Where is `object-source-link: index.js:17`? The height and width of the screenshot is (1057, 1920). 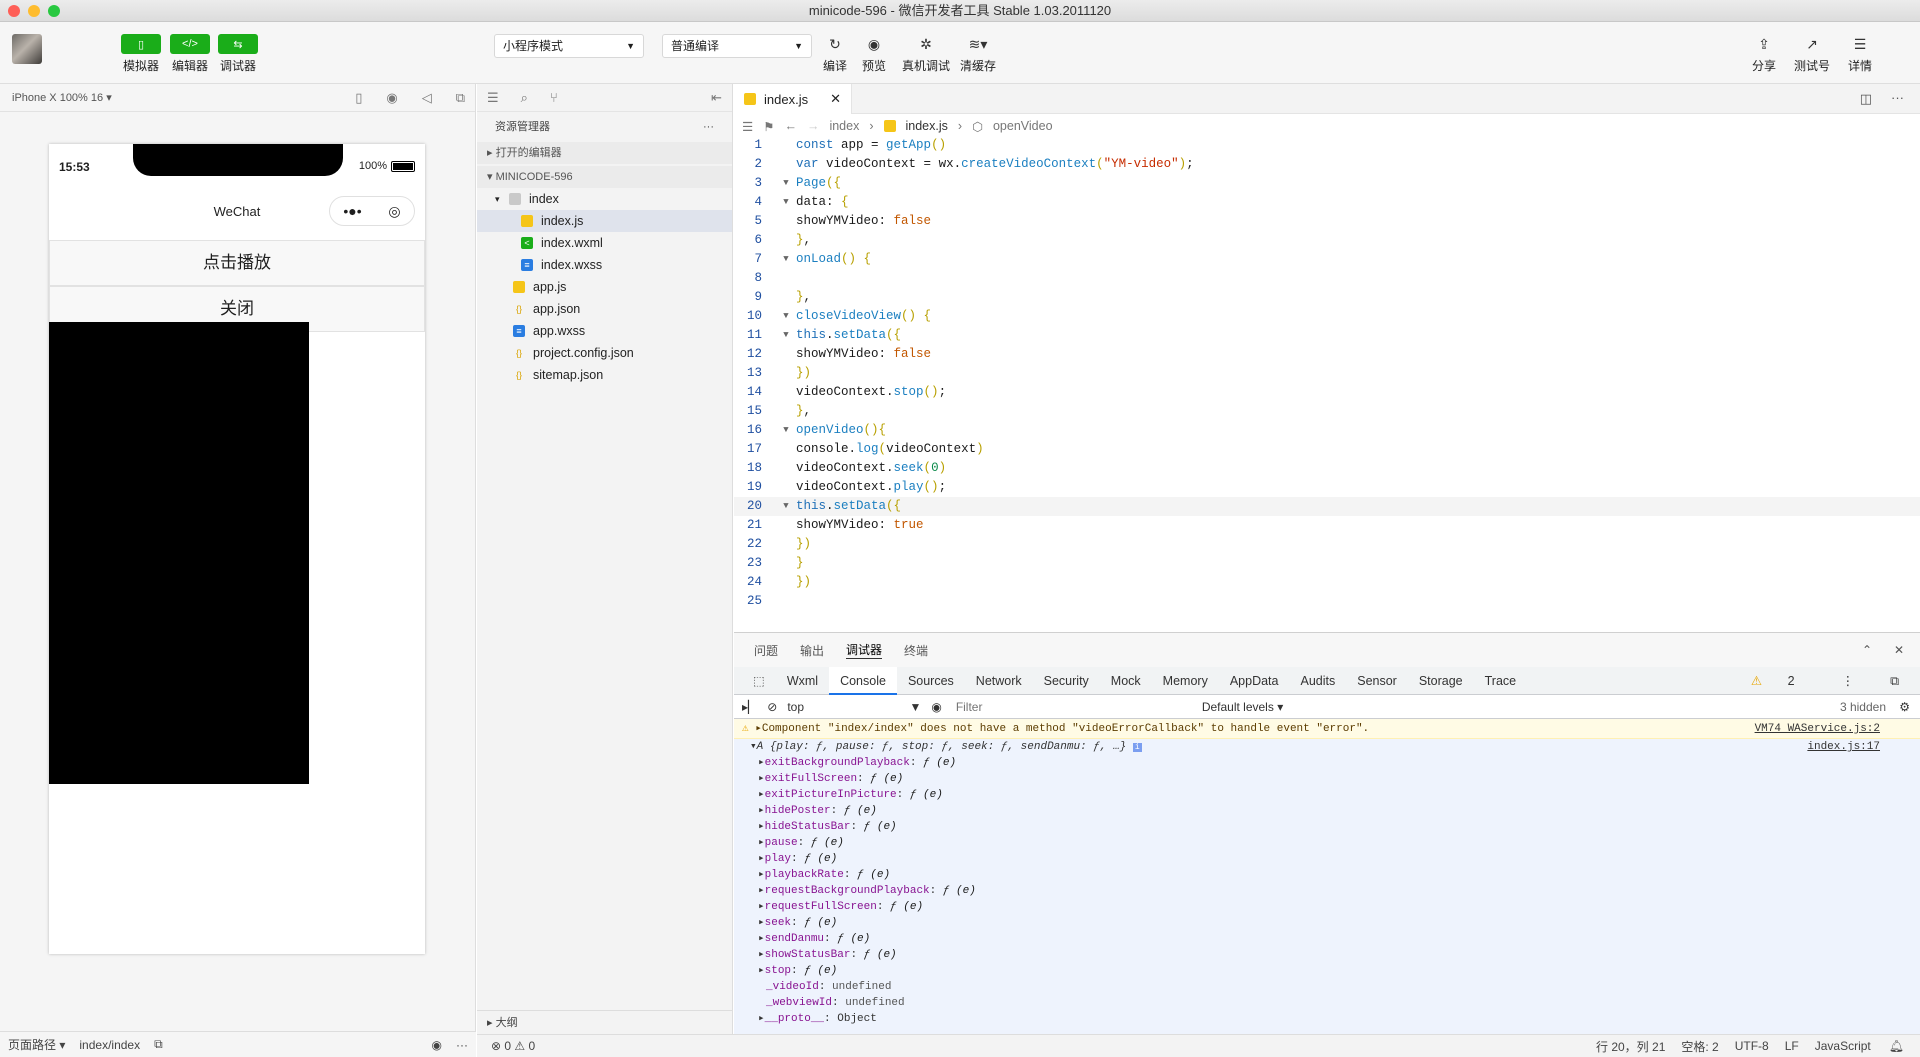 object-source-link: index.js:17 is located at coordinates (1843, 747).